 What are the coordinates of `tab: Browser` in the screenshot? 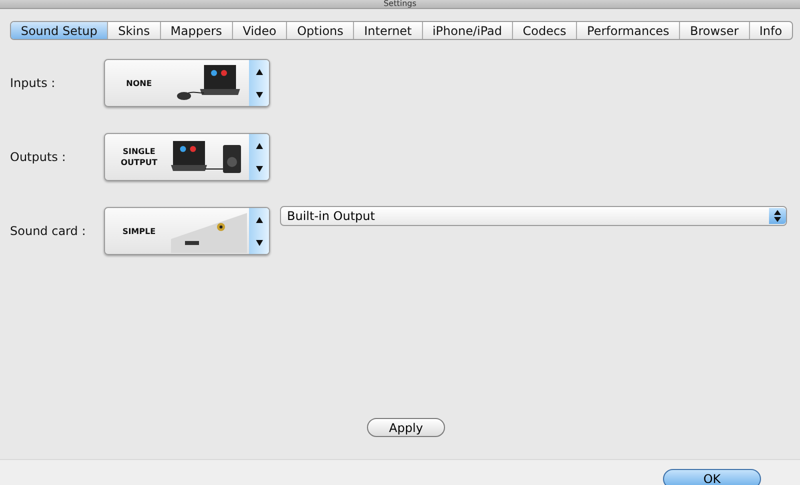 It's located at (715, 30).